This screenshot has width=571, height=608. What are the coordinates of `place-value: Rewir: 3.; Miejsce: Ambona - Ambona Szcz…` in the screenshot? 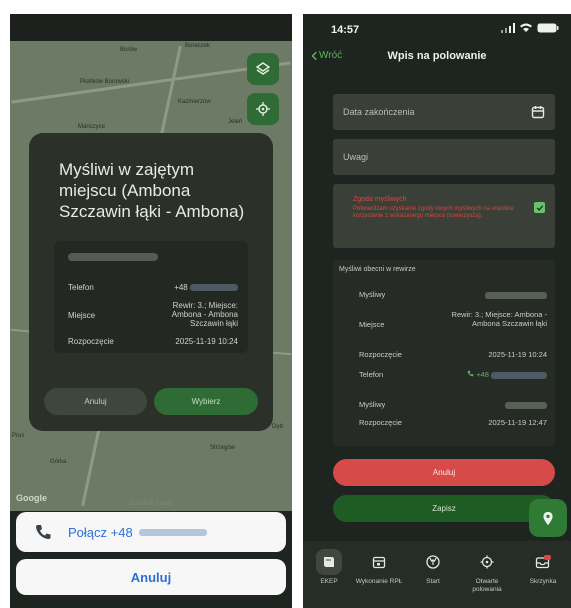 It's located at (499, 319).